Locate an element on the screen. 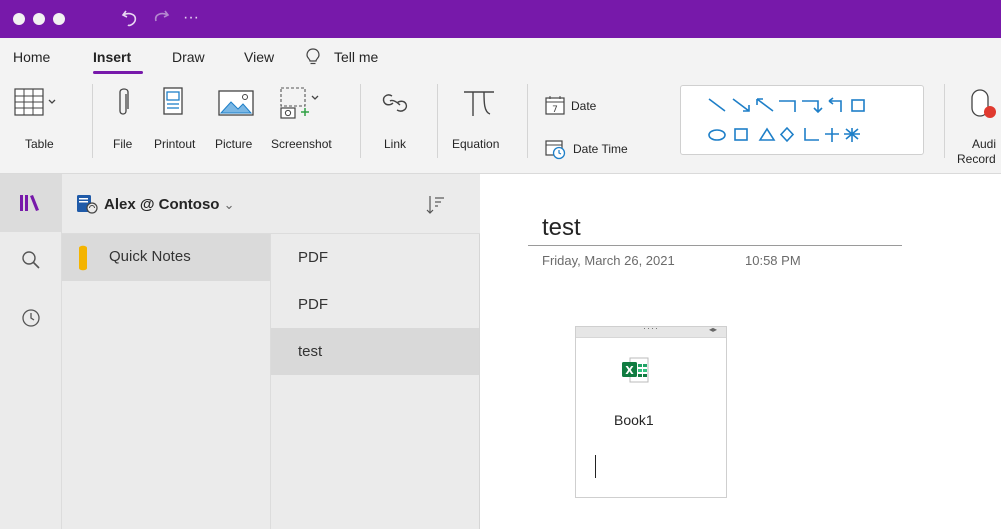 The height and width of the screenshot is (529, 1001). chevron-down-icon: ⌄ is located at coordinates (229, 204).